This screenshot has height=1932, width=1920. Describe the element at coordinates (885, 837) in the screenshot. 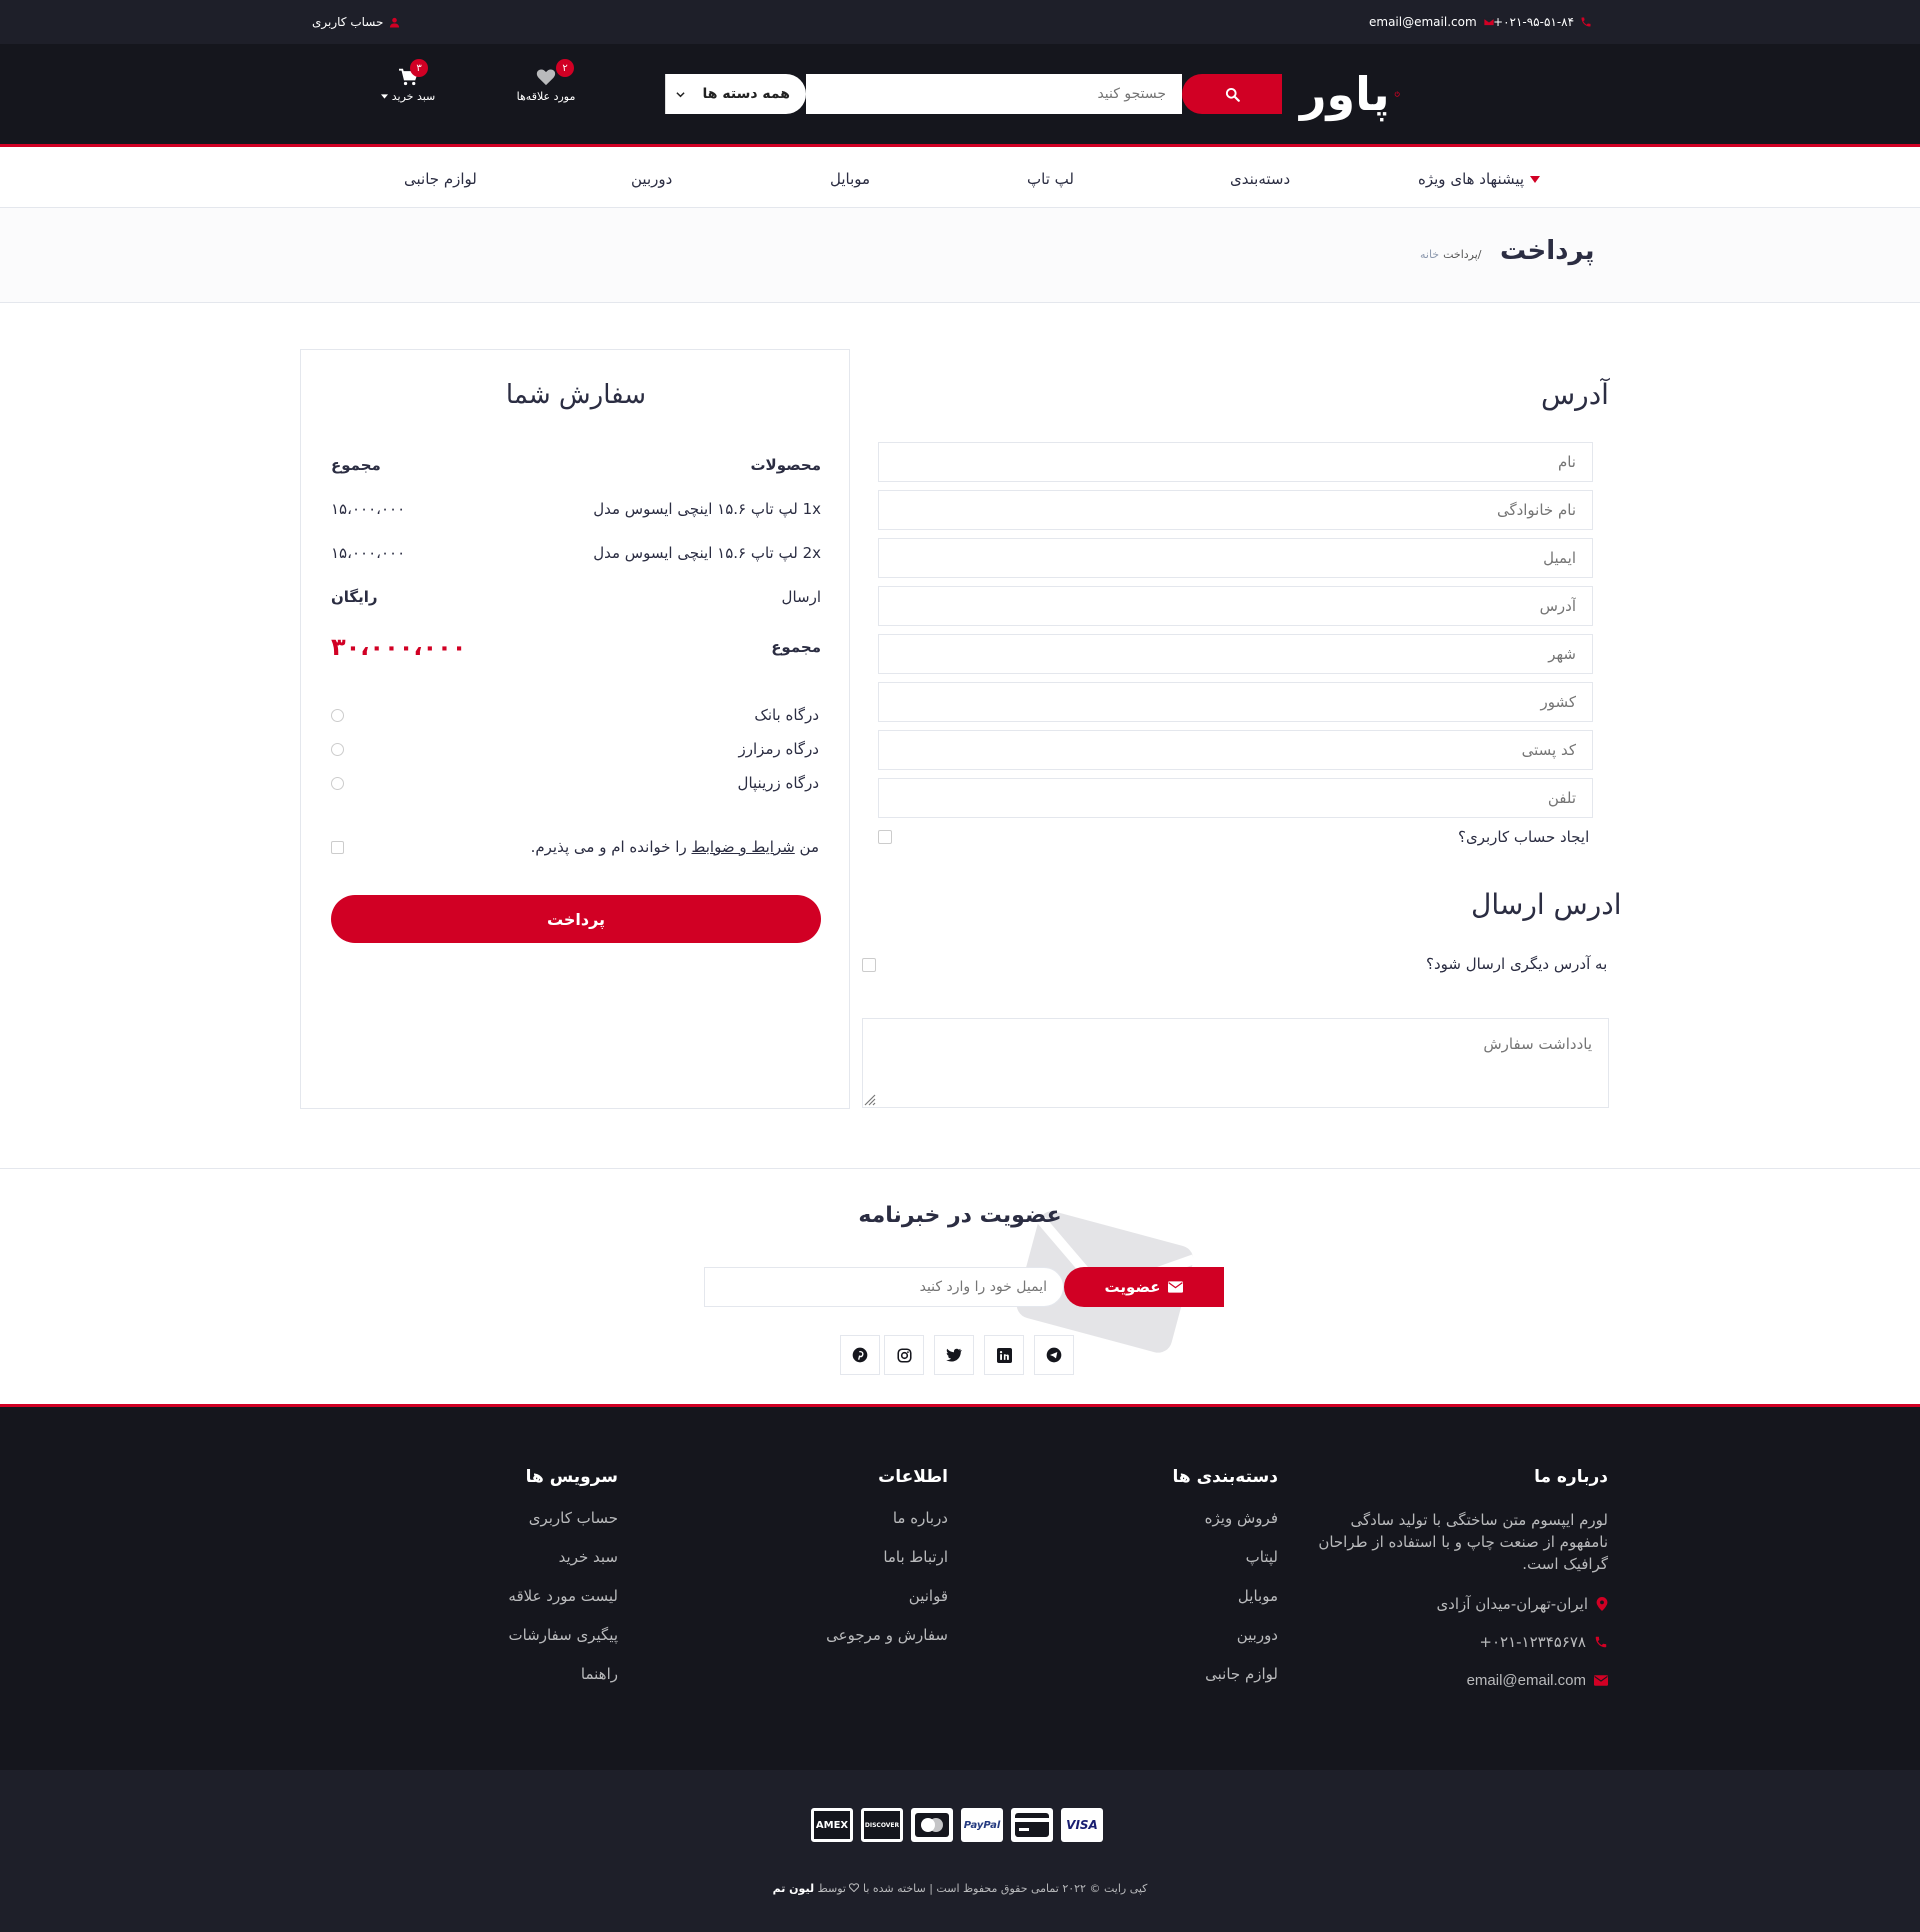

I see `create-account-checkbox` at that location.